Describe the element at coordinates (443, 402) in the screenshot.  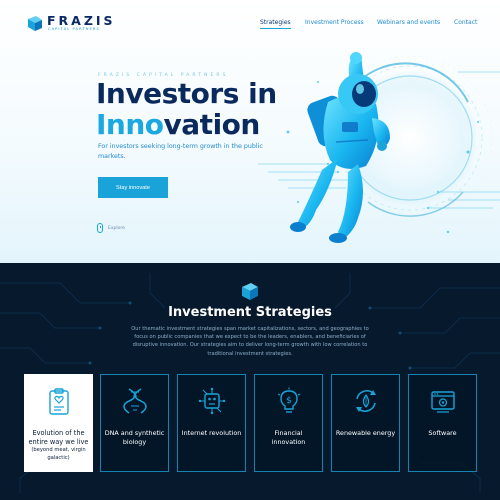
I see `software-window-icon` at that location.